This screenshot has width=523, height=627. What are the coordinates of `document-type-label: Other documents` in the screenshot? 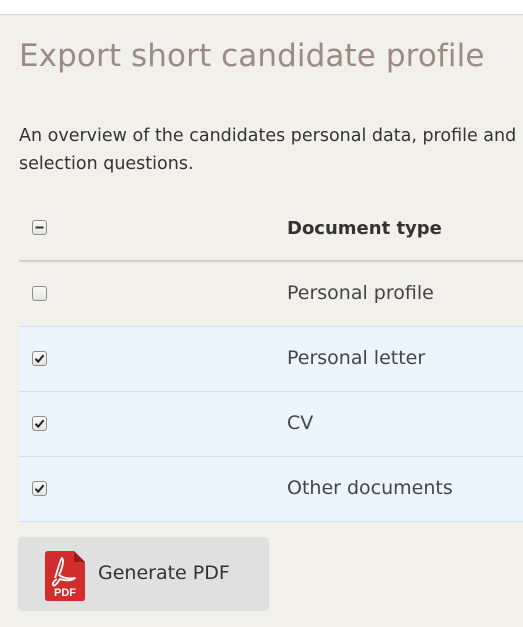 It's located at (370, 488).